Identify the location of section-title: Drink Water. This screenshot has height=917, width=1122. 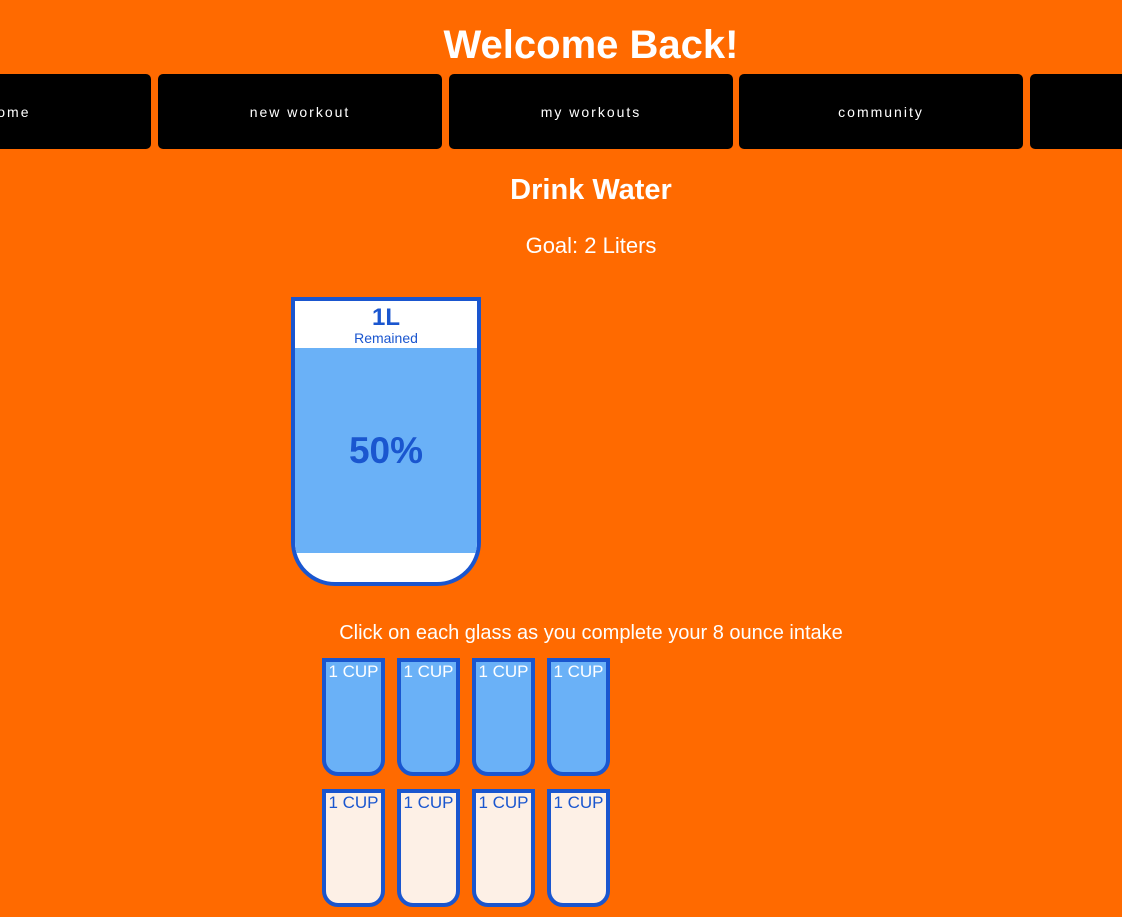
(591, 190).